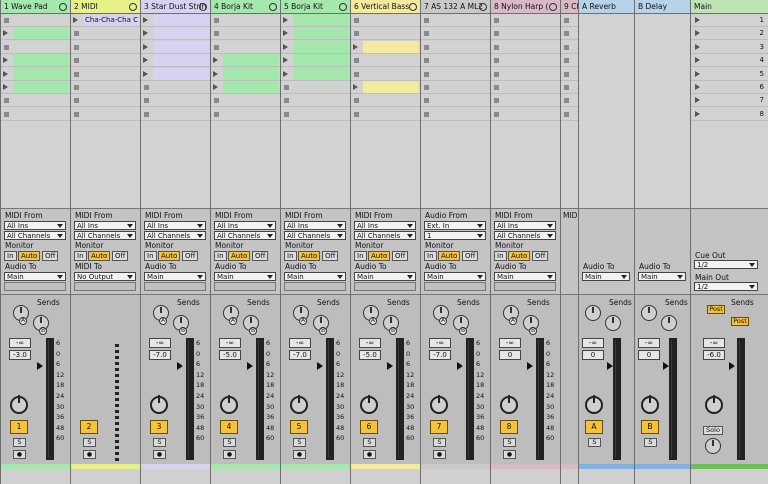 This screenshot has width=768, height=484. Describe the element at coordinates (594, 427) in the screenshot. I see `track-activator-button: A` at that location.